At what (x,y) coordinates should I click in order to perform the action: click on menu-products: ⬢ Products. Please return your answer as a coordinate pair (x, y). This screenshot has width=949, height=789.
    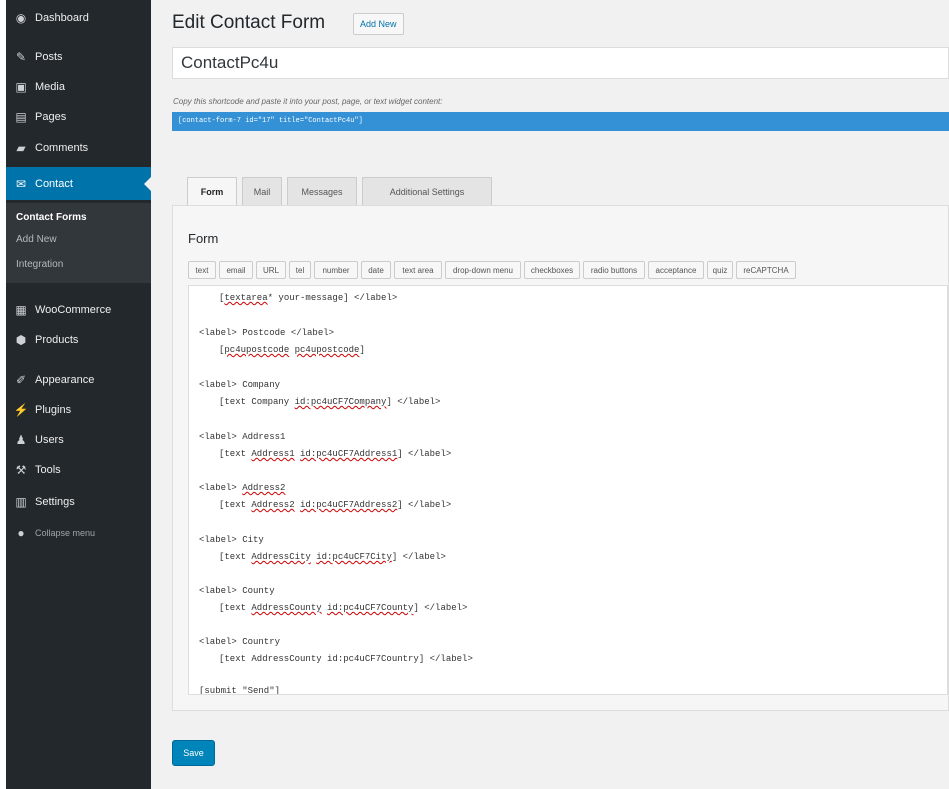
    Looking at the image, I should click on (78, 340).